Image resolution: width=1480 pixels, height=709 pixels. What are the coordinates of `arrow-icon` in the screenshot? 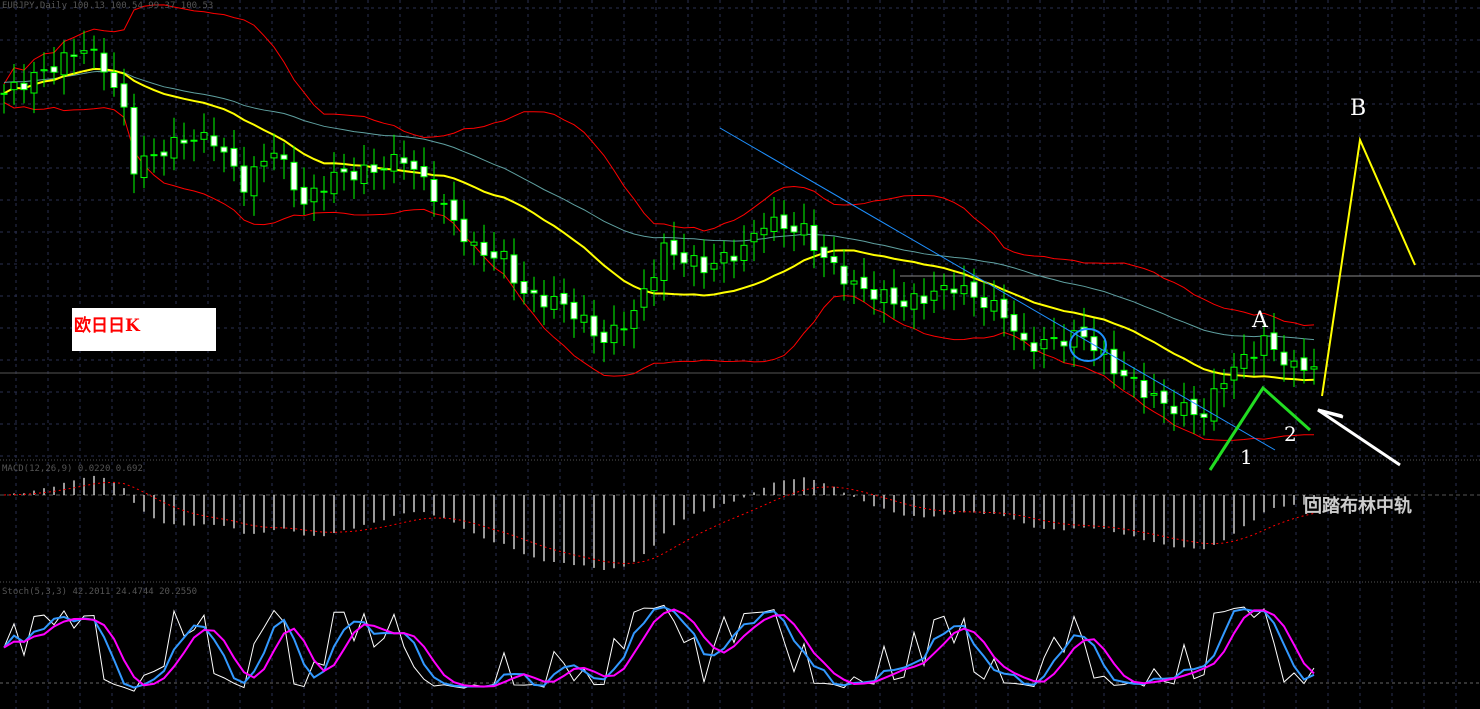 It's located at (1359, 437).